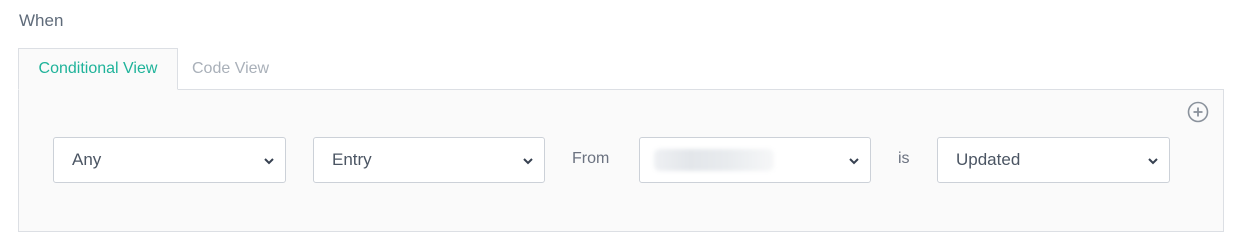 The width and height of the screenshot is (1244, 250). I want to click on view-tabs: Conditional View Code View, so click(150, 69).